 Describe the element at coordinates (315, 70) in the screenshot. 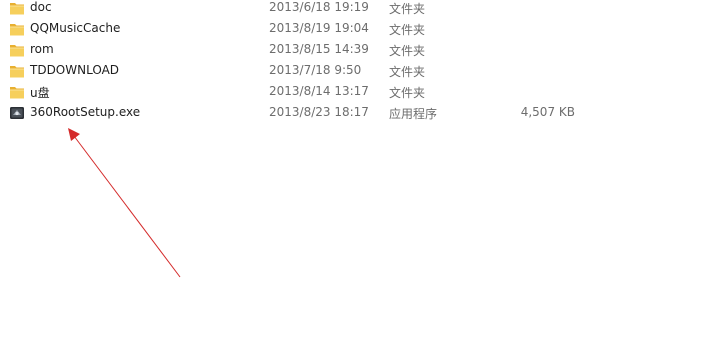

I see `file-date: 2013/7/18 9:50` at that location.